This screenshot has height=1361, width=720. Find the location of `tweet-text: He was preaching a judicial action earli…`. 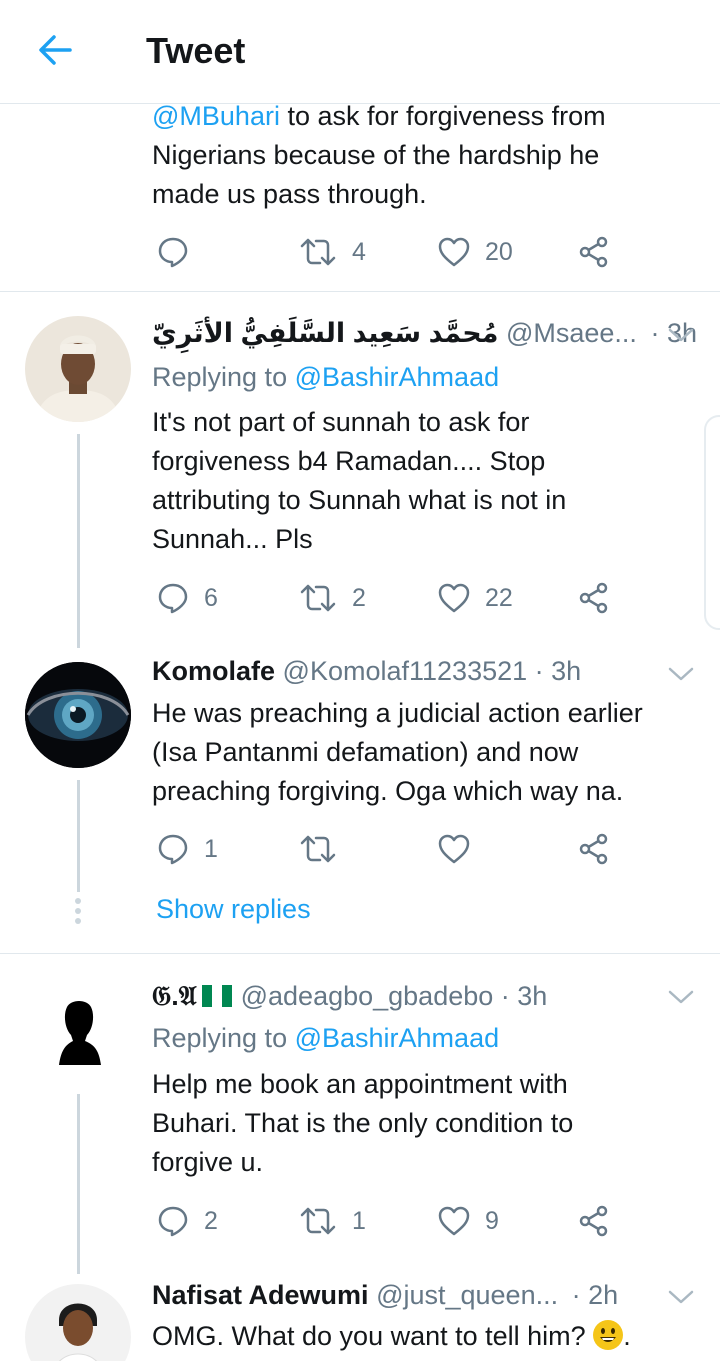

tweet-text: He was preaching a judicial action earli… is located at coordinates (397, 752).